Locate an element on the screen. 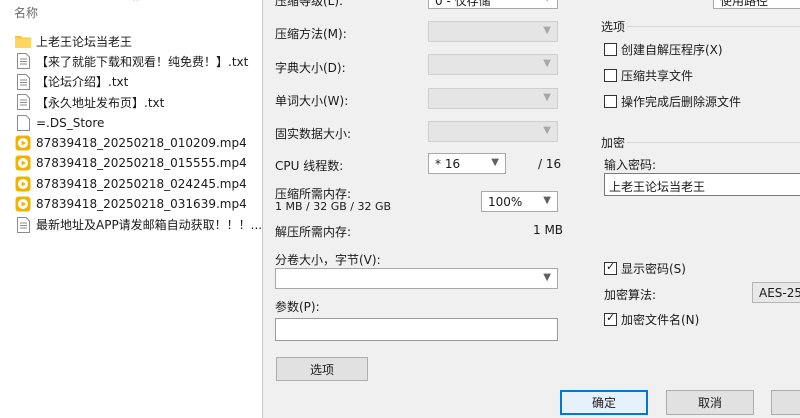  word-size-label: 单词大小(W): is located at coordinates (312, 101).